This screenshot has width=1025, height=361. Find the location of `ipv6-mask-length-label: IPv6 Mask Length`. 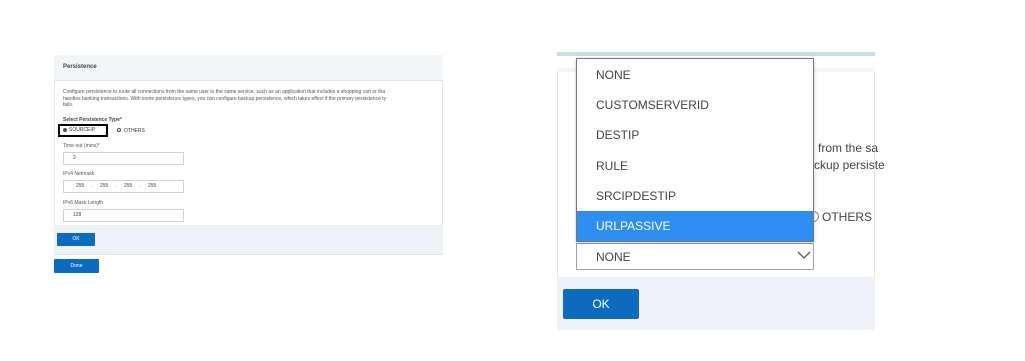

ipv6-mask-length-label: IPv6 Mask Length is located at coordinates (83, 203).